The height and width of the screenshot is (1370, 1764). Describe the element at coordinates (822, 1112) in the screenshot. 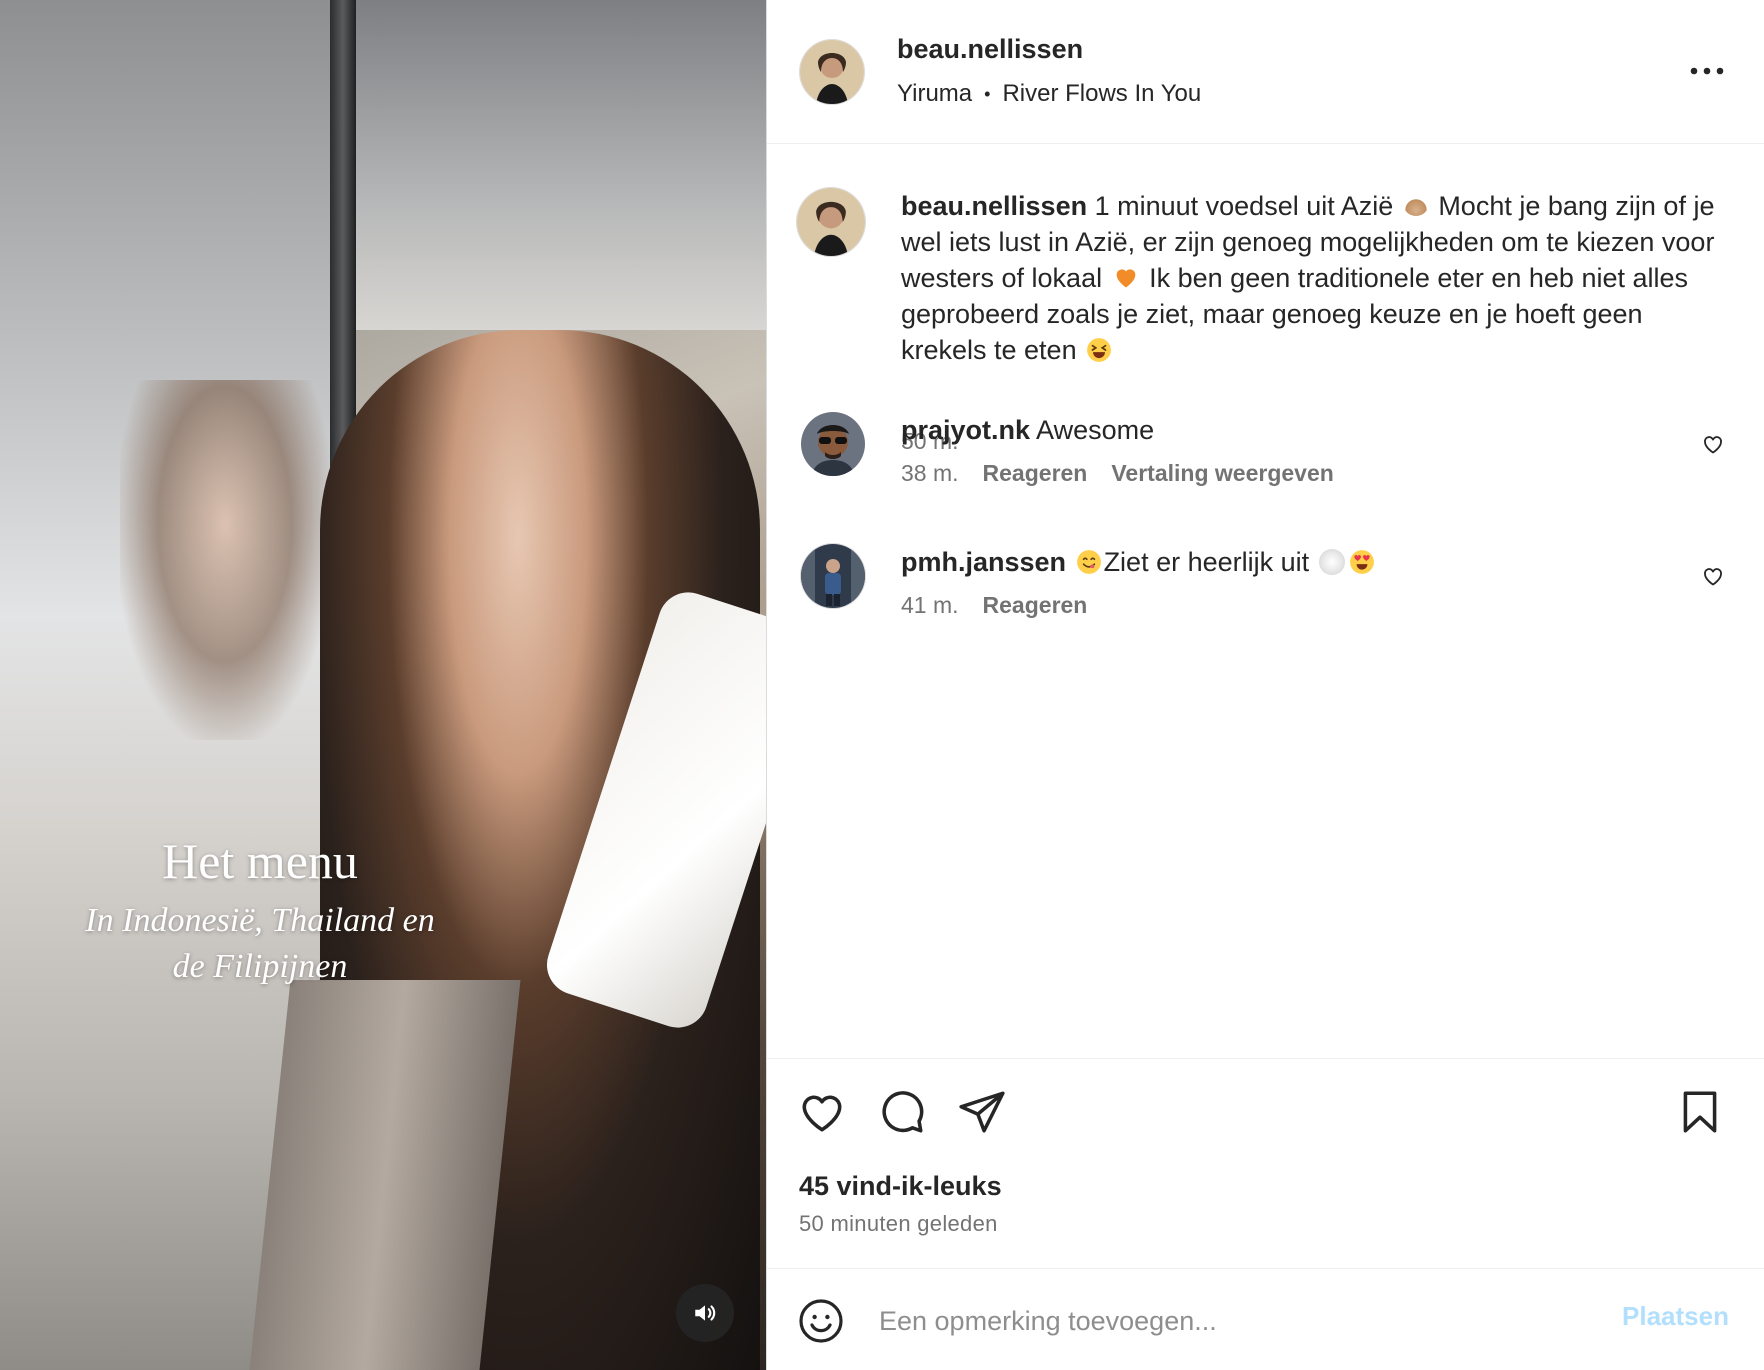

I see `heart-icon` at that location.